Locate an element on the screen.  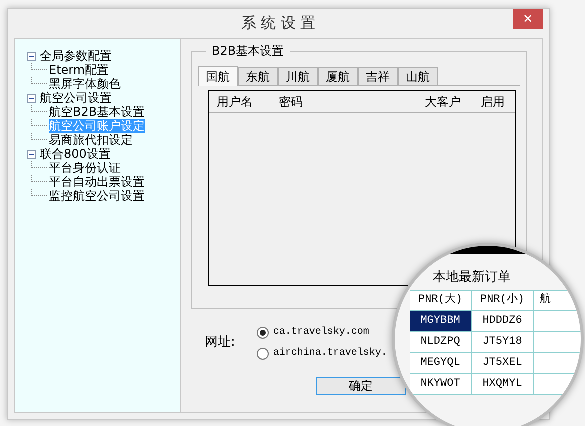
tree-item: 黑屏字体颜色 is located at coordinates (85, 84).